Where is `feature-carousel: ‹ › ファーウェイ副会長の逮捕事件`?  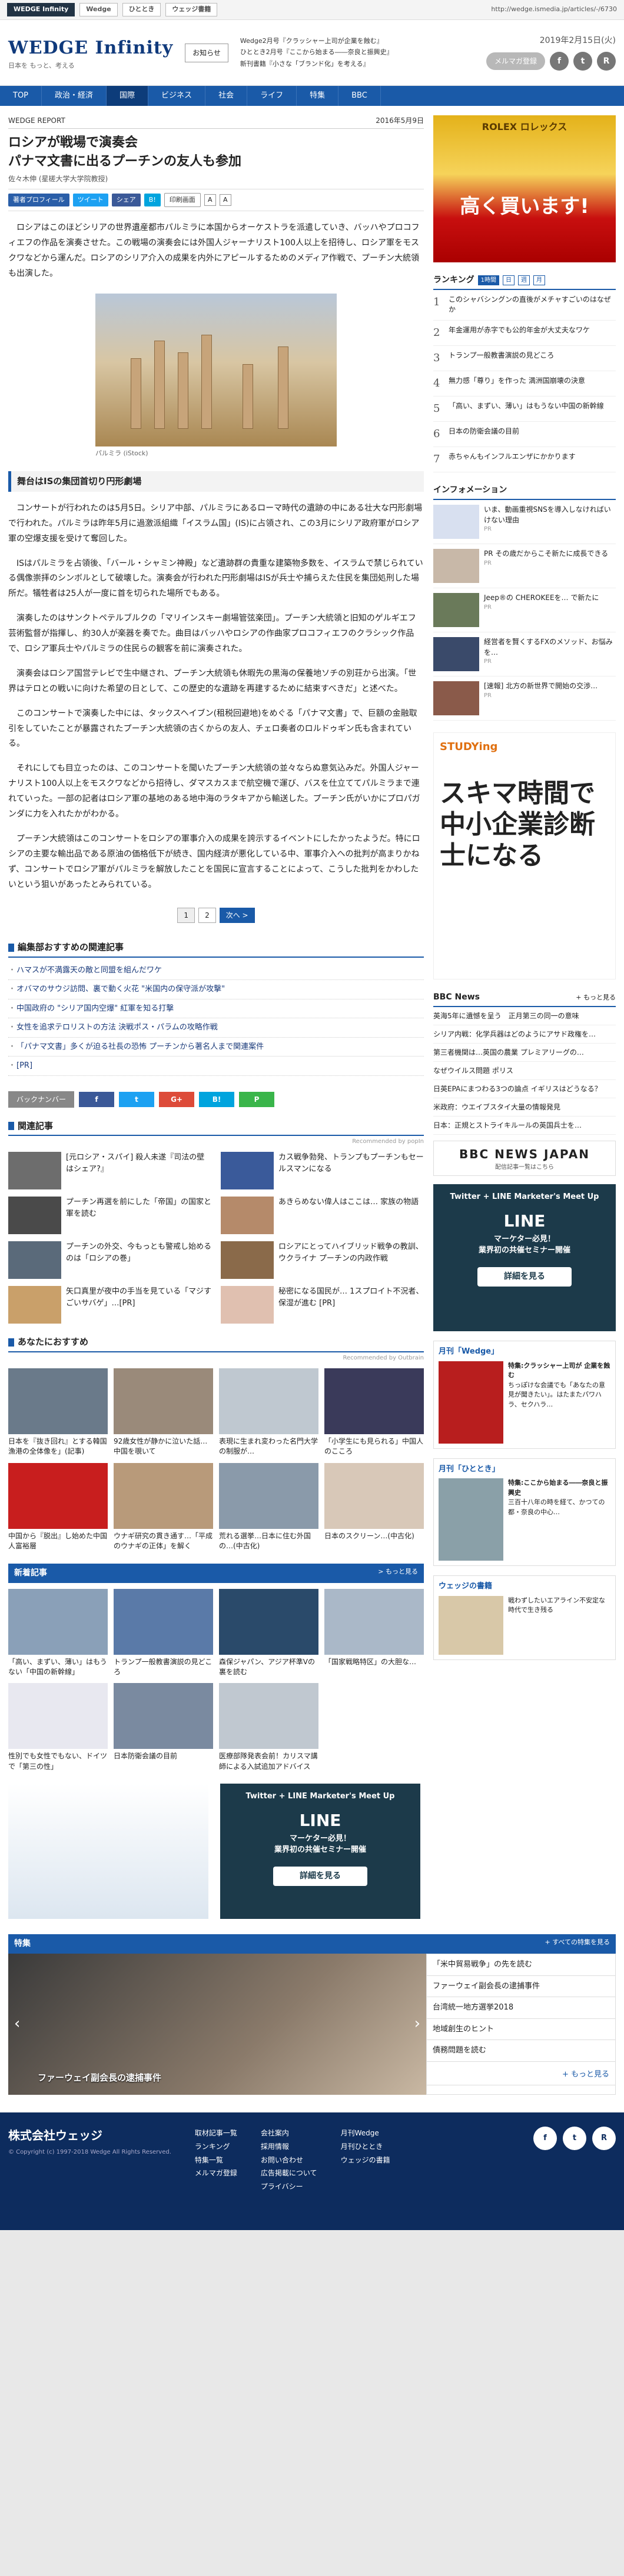 feature-carousel: ‹ › ファーウェイ副会長の逮捕事件 is located at coordinates (217, 2024).